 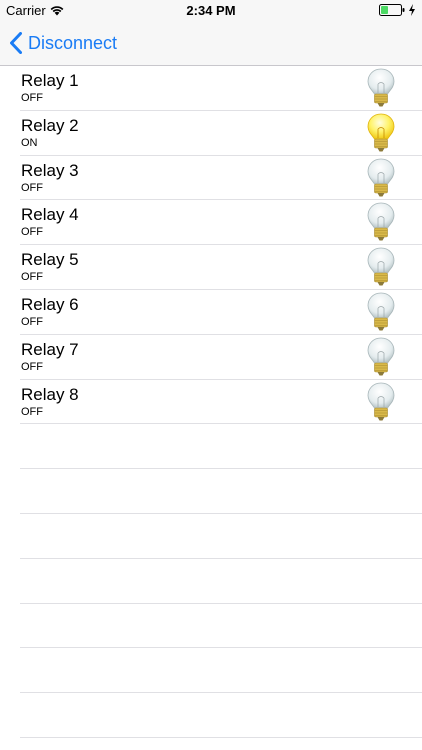 I want to click on relay-name: Relay 7, so click(x=50, y=349).